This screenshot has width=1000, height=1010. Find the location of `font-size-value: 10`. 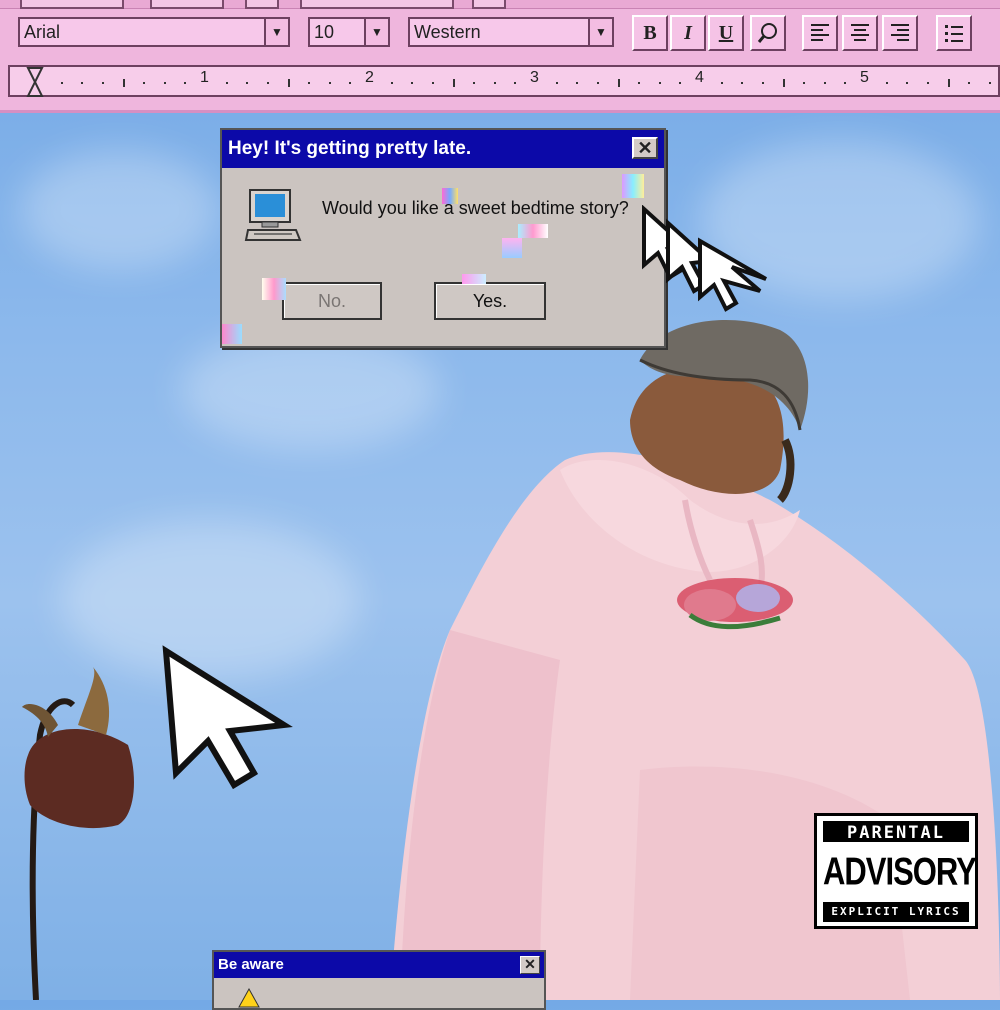

font-size-value: 10 is located at coordinates (324, 32).